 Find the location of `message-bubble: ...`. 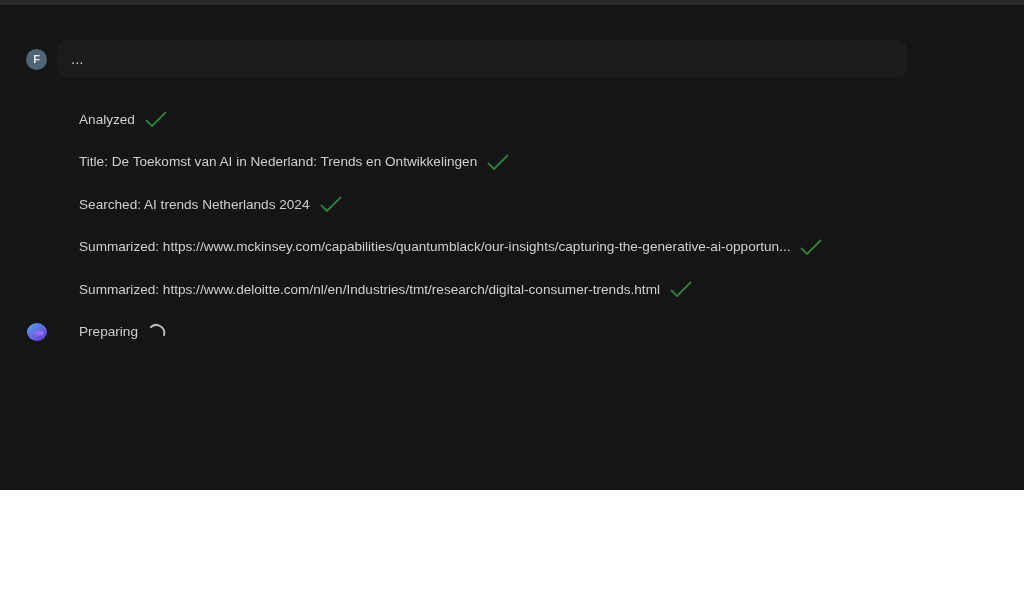

message-bubble: ... is located at coordinates (482, 59).